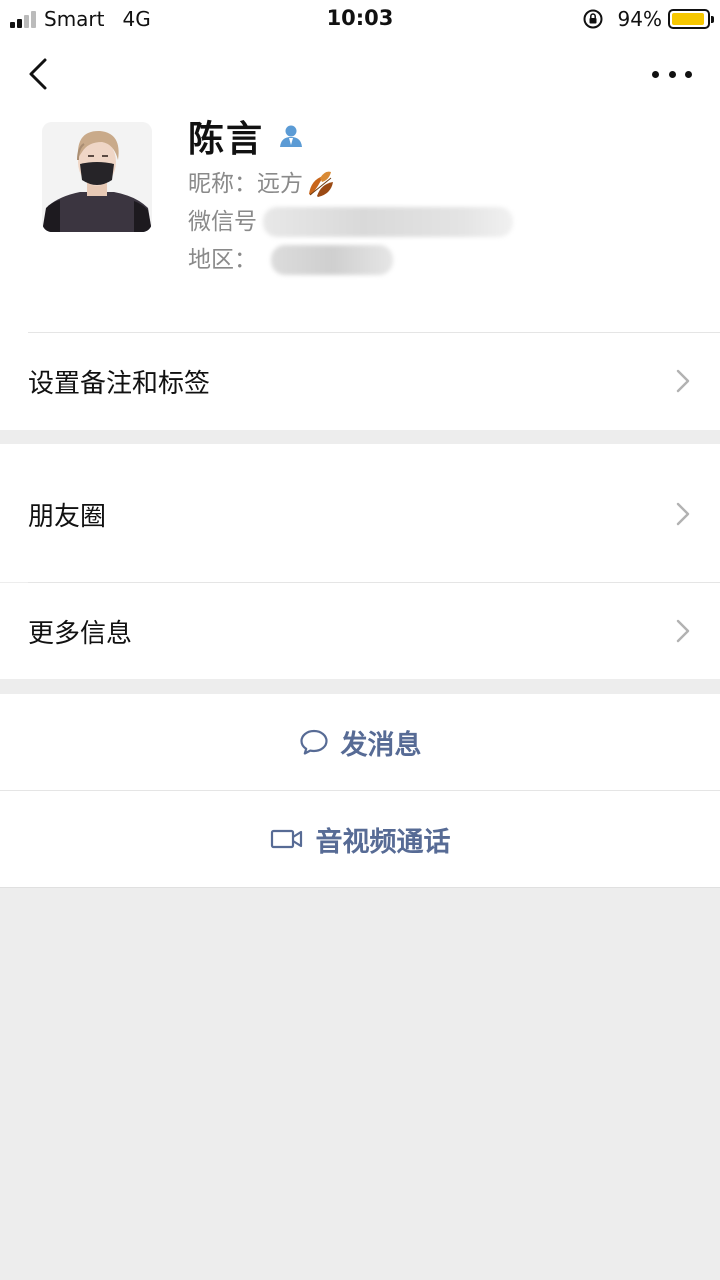  What do you see at coordinates (360, 381) in the screenshot?
I see `remark-tags-row: 设置备注和标签` at bounding box center [360, 381].